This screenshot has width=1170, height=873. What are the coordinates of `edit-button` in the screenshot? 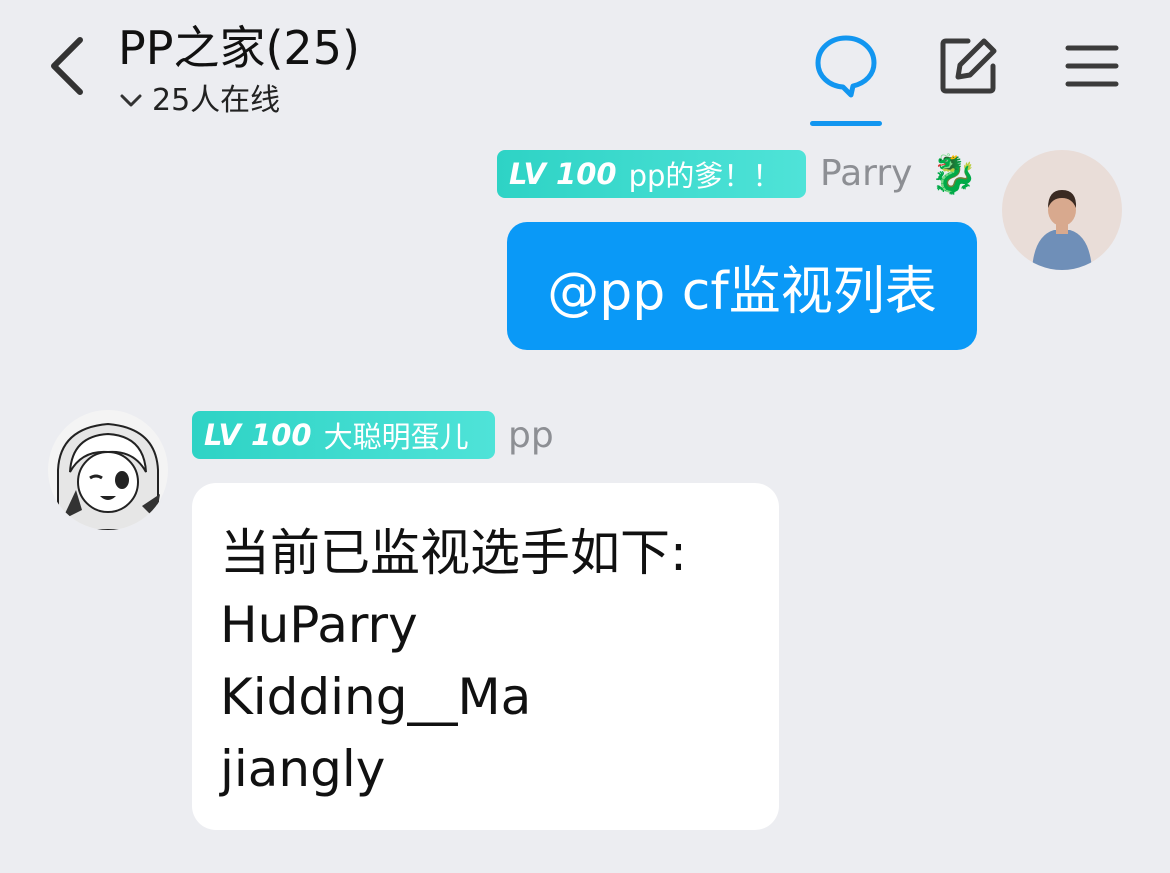 It's located at (969, 66).